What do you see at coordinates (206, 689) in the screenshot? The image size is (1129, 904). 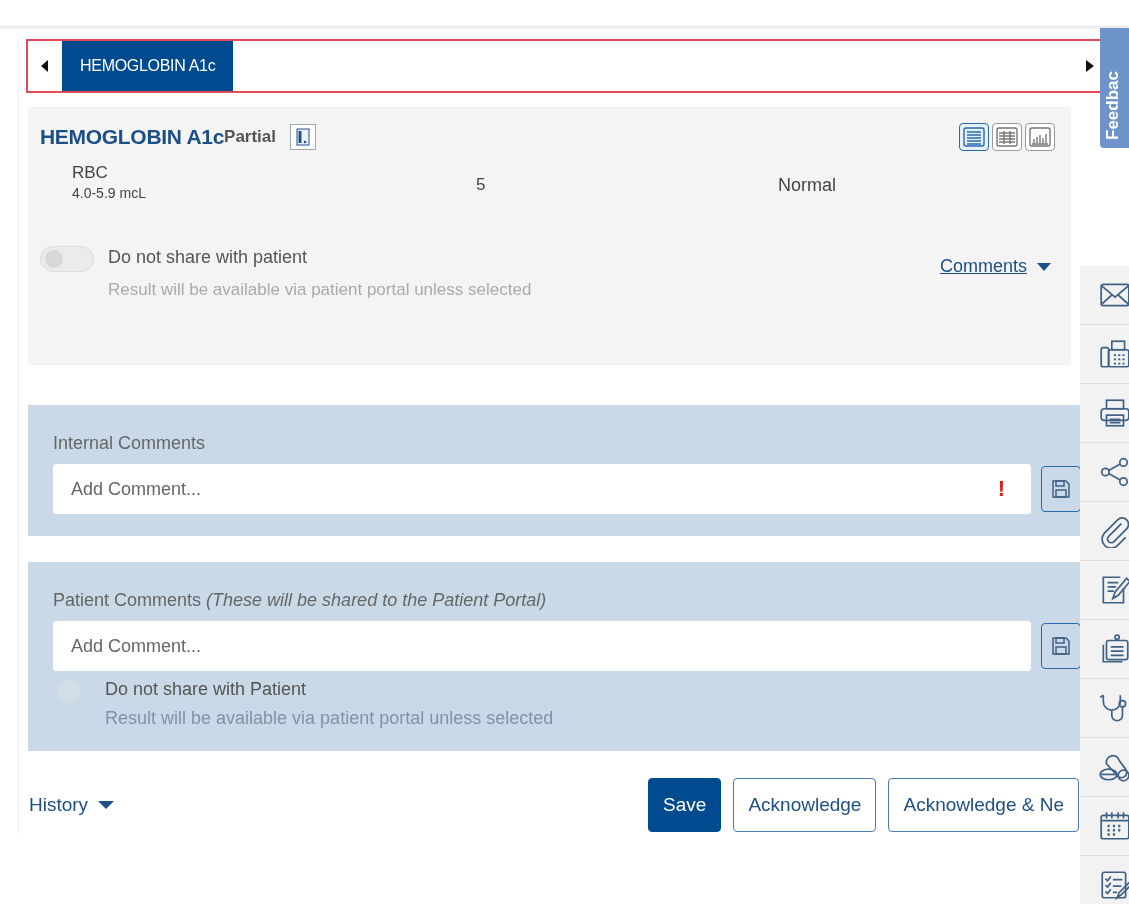 I see `checkbox-label: Do not share with Patient` at bounding box center [206, 689].